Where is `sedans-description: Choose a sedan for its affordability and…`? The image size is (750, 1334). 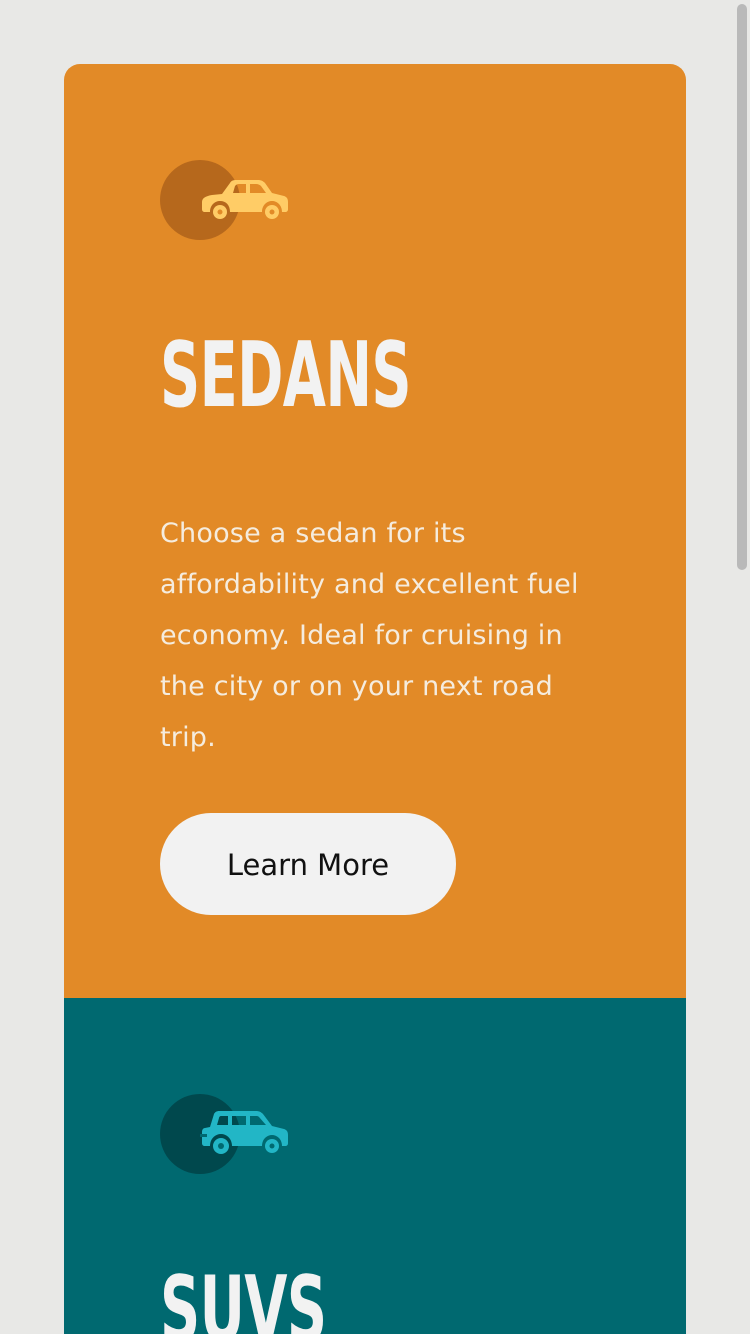
sedans-description: Choose a sedan for its affordability and… is located at coordinates (369, 635).